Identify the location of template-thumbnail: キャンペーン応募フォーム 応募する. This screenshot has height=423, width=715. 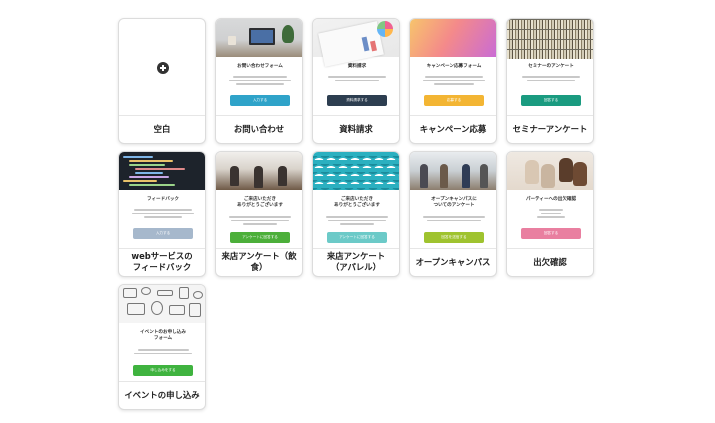
(453, 67).